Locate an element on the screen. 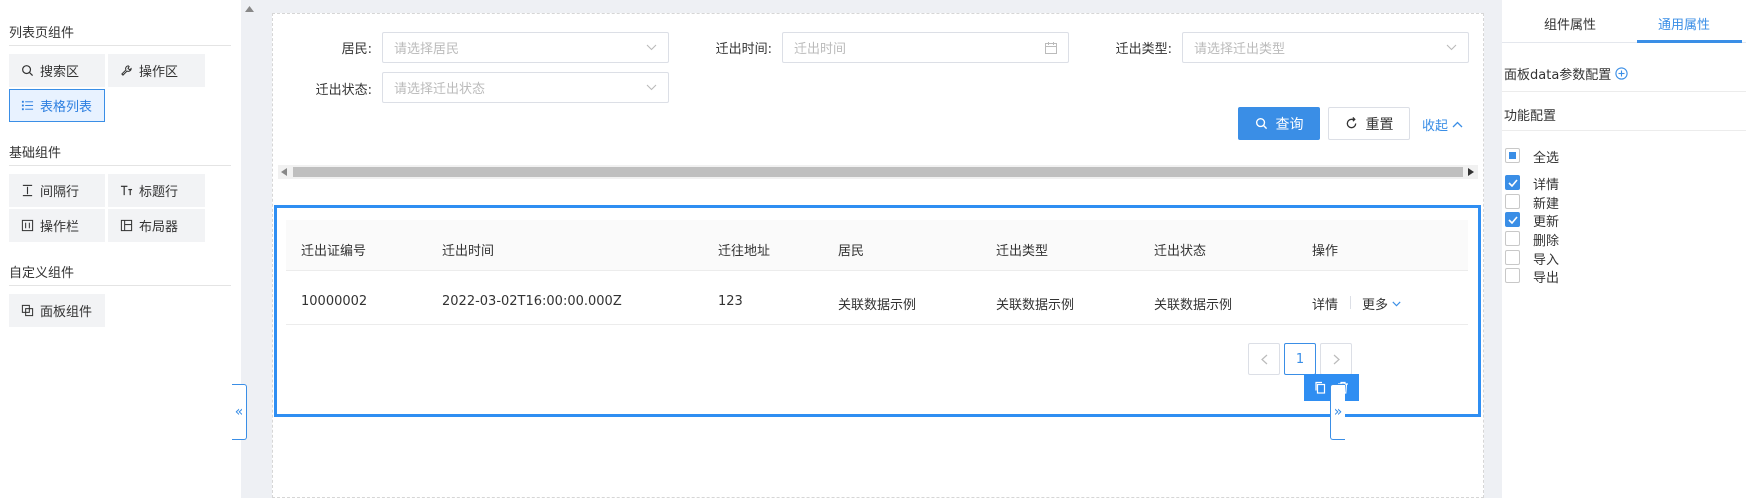 Image resolution: width=1746 pixels, height=498 pixels. column-header: 迁出状态 is located at coordinates (1180, 251).